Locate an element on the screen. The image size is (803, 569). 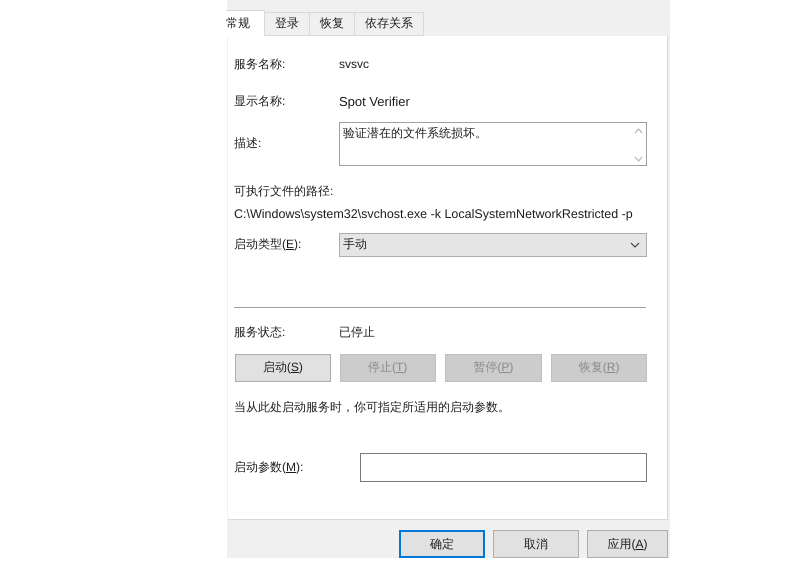
field-label: 启动参数(M): is located at coordinates (269, 467).